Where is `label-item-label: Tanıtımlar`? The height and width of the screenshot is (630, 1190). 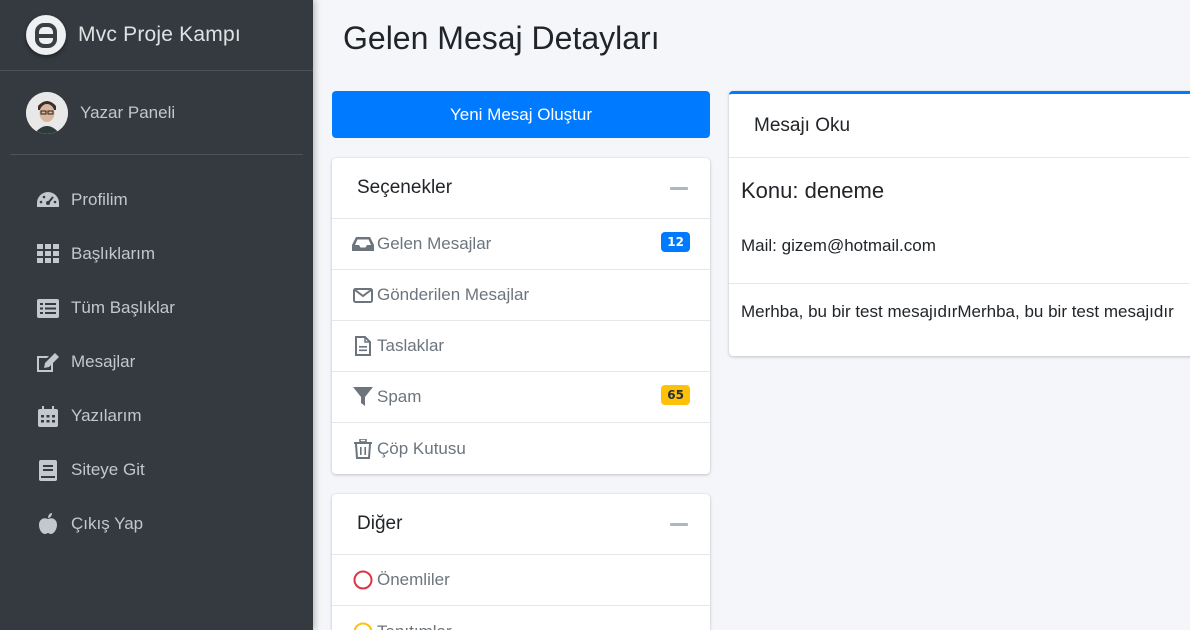
label-item-label: Tanıtımlar is located at coordinates (414, 626).